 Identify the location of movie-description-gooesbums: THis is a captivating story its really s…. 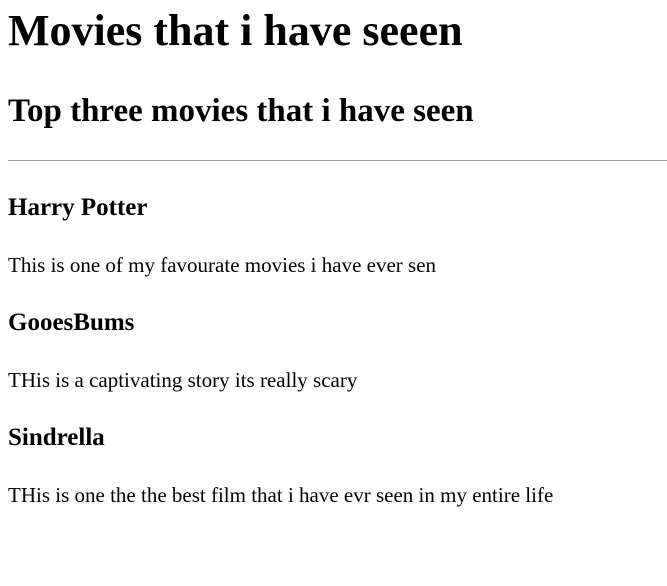
(183, 380).